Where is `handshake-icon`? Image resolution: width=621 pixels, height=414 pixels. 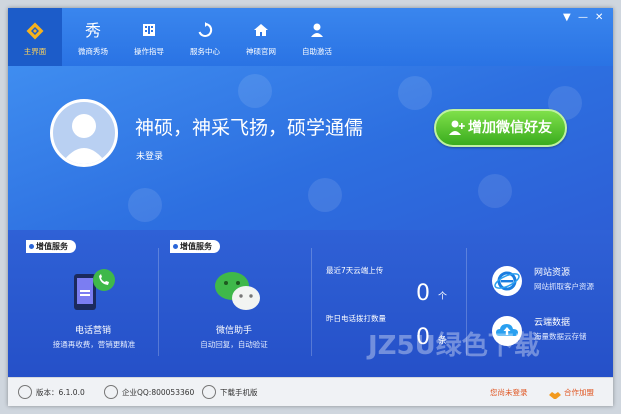
handshake-icon is located at coordinates (555, 395).